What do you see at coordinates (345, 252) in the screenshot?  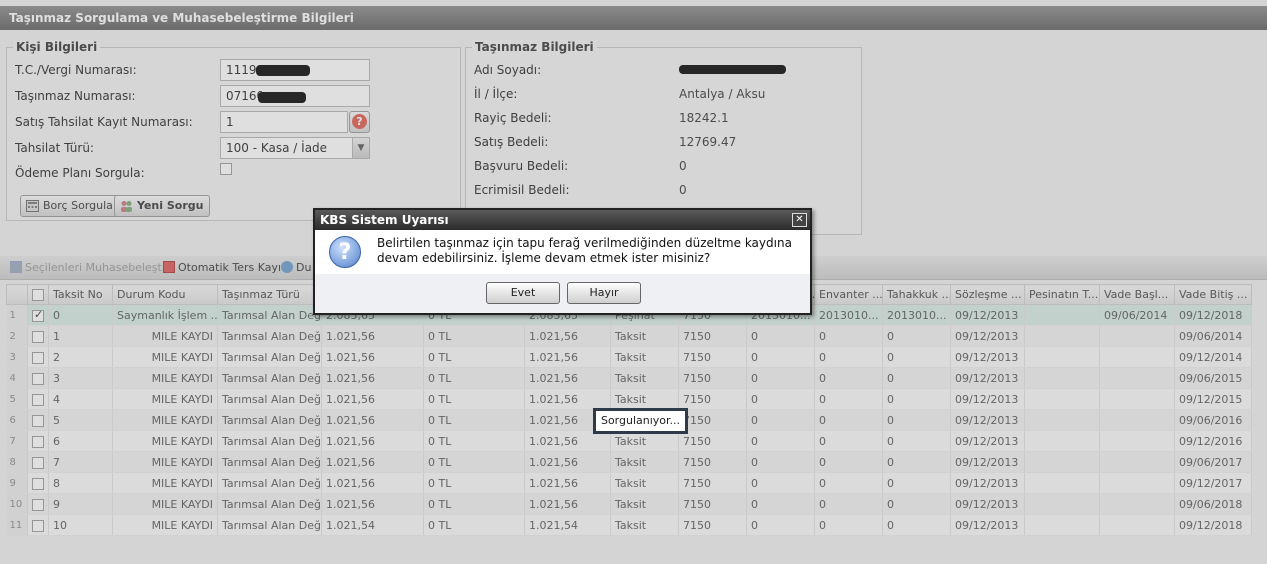 I see `question-icon: ?` at bounding box center [345, 252].